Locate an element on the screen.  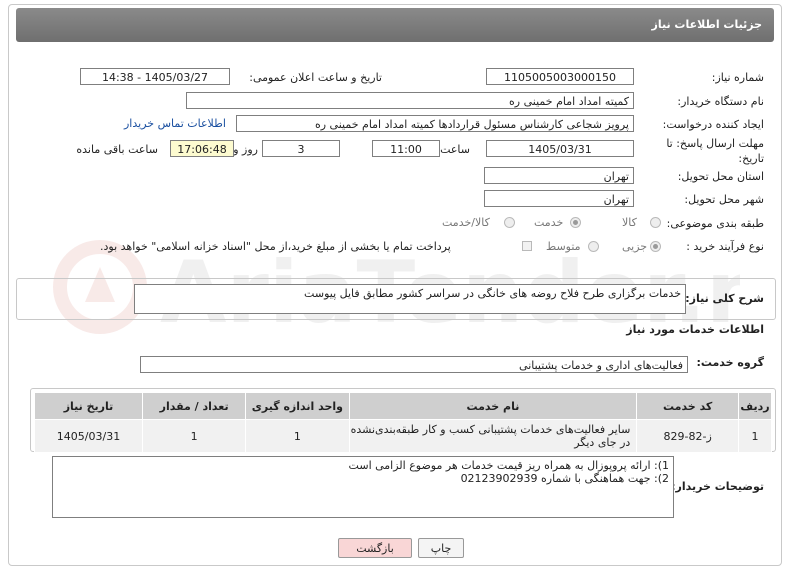
deadline-time-label: ساعت is located at coordinates (455, 149).